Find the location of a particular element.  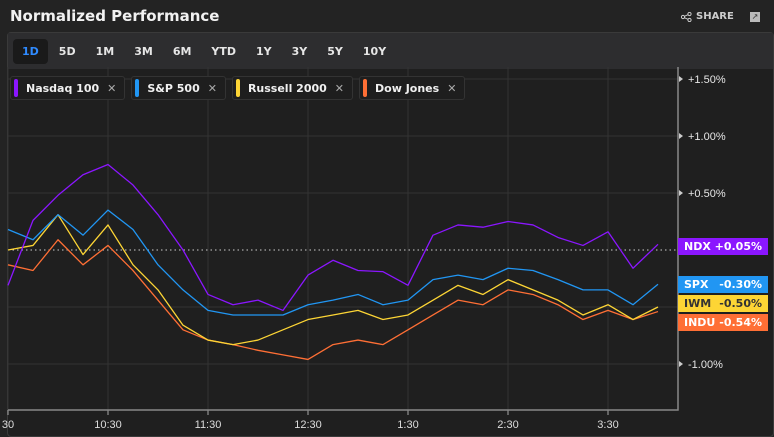

legend-item: Russell 2000 ✕ is located at coordinates (292, 88).